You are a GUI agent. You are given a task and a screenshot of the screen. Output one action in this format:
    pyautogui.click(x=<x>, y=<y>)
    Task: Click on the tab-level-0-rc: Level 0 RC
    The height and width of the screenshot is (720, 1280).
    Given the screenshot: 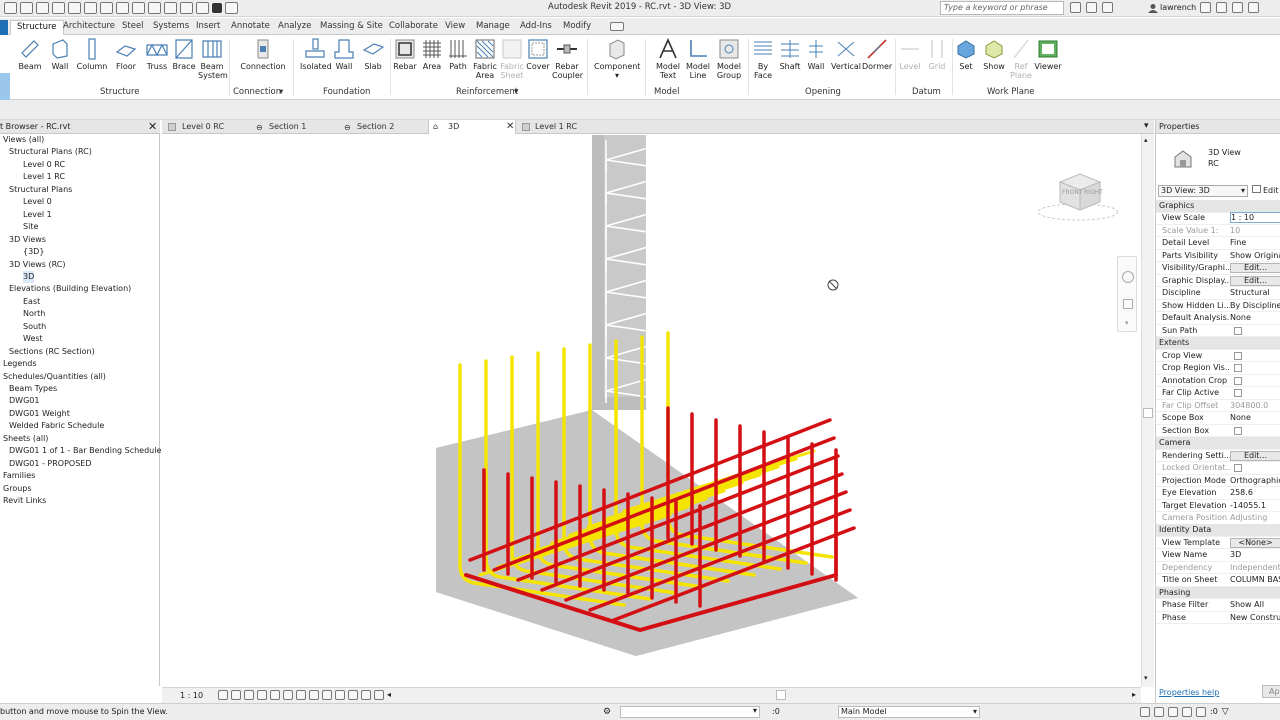 What is the action you would take?
    pyautogui.click(x=207, y=127)
    